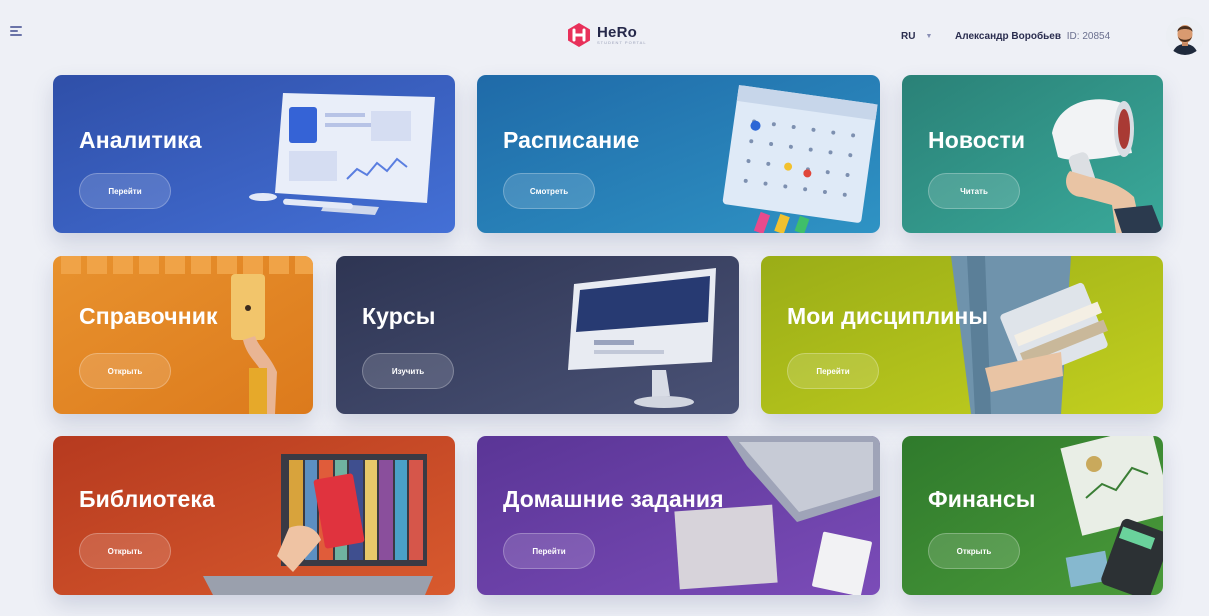 This screenshot has height=616, width=1209. I want to click on card-title: Курсы, so click(399, 316).